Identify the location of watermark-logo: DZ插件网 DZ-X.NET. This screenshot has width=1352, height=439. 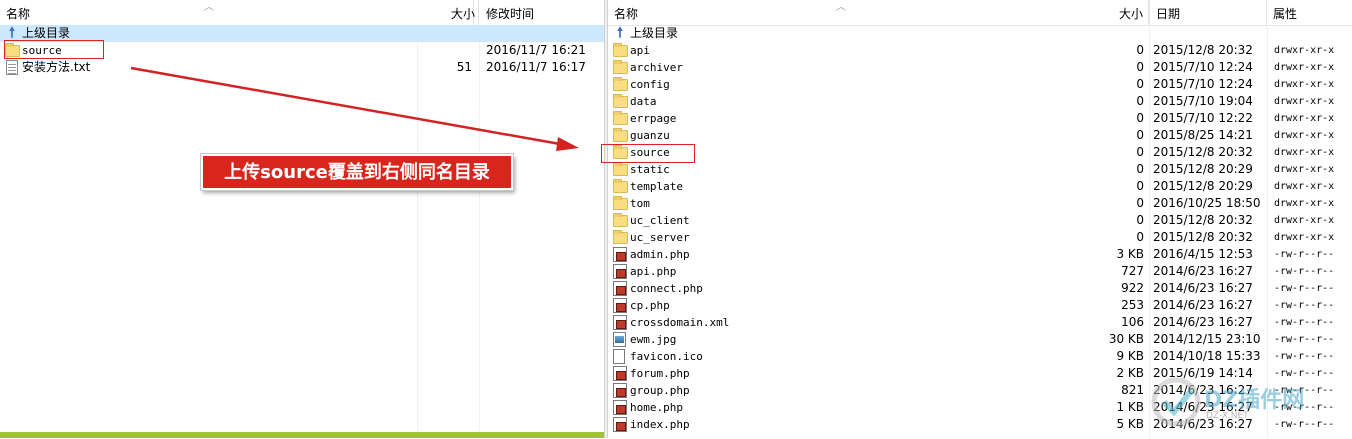
(1250, 406).